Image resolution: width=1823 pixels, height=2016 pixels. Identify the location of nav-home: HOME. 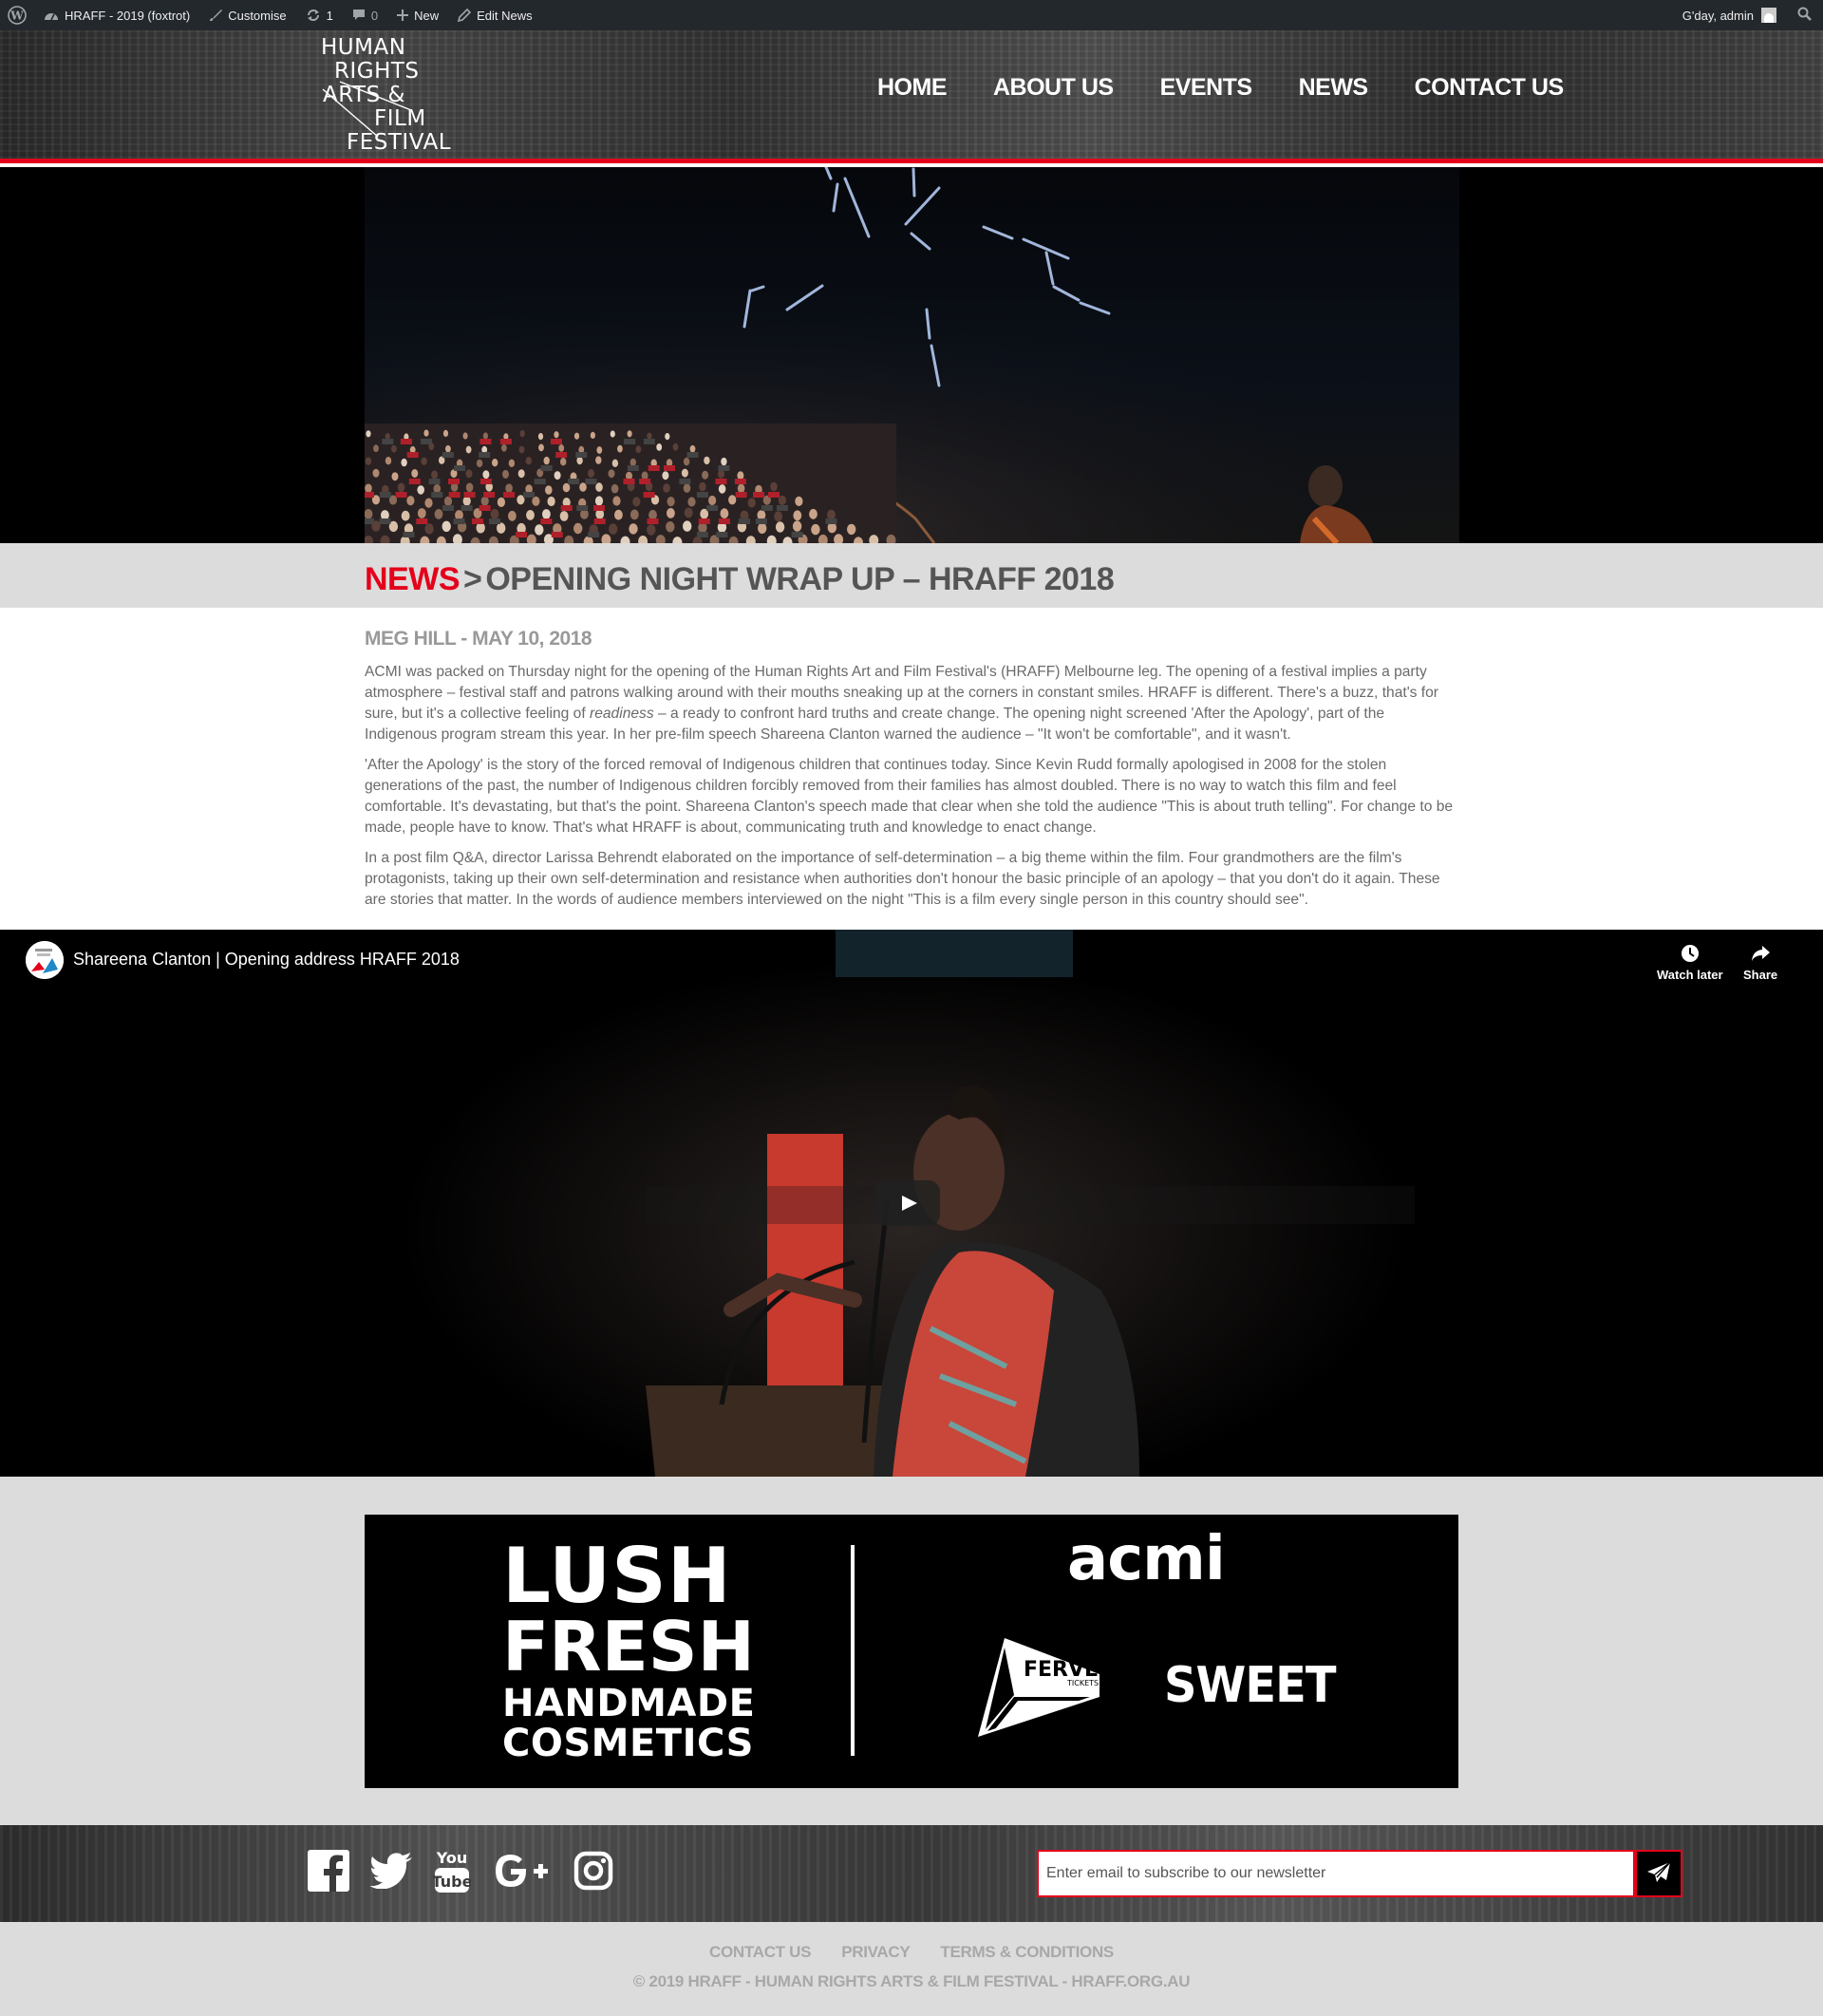
(913, 88).